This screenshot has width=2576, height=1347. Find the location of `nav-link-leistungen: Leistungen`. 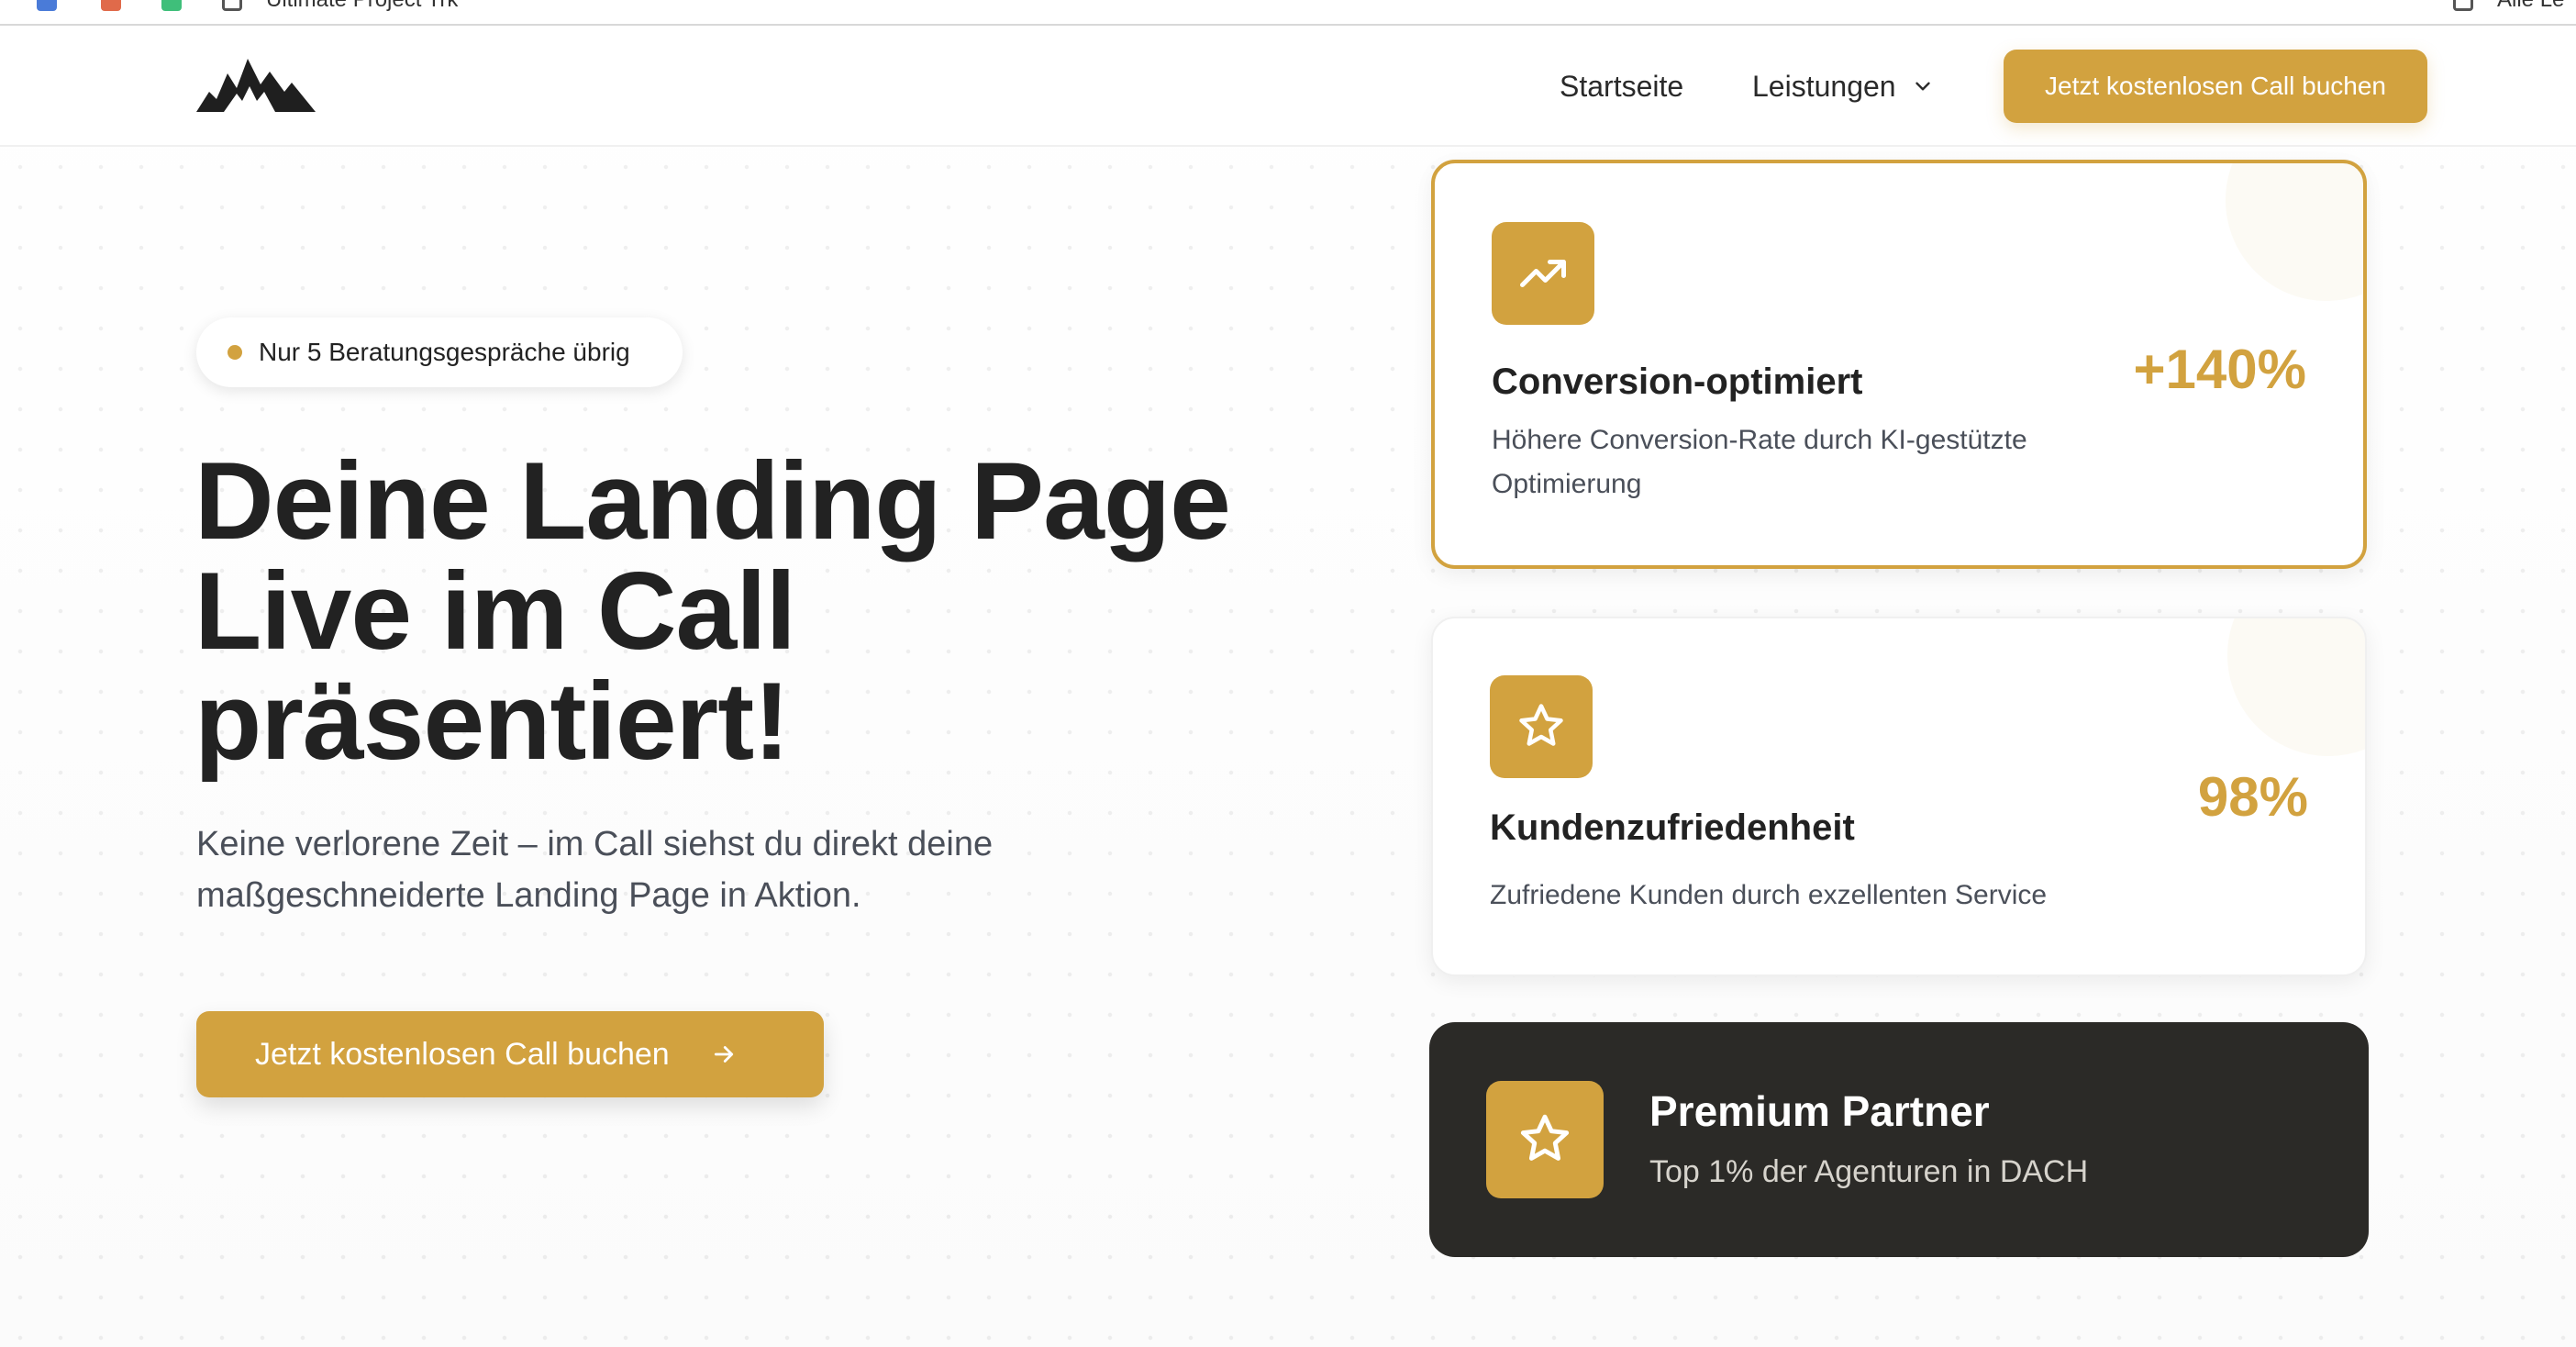

nav-link-leistungen: Leistungen is located at coordinates (1843, 86).